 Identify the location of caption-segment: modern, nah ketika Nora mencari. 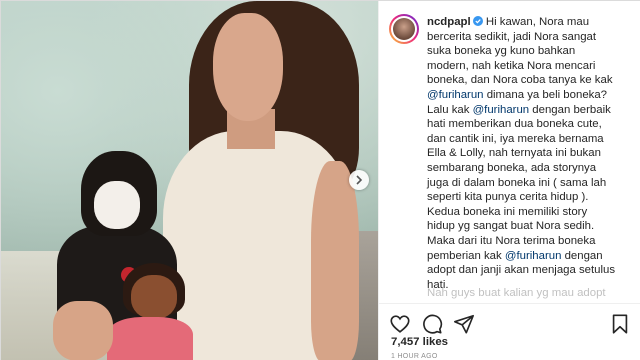
(511, 65).